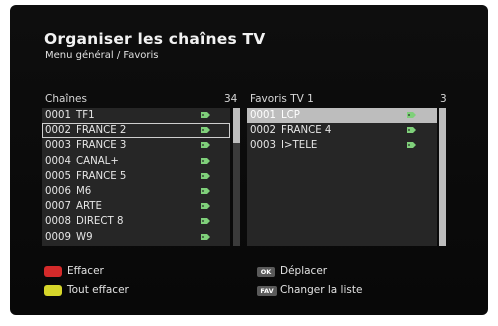 This screenshot has height=326, width=498. Describe the element at coordinates (53, 290) in the screenshot. I see `yellow-key-icon` at that location.